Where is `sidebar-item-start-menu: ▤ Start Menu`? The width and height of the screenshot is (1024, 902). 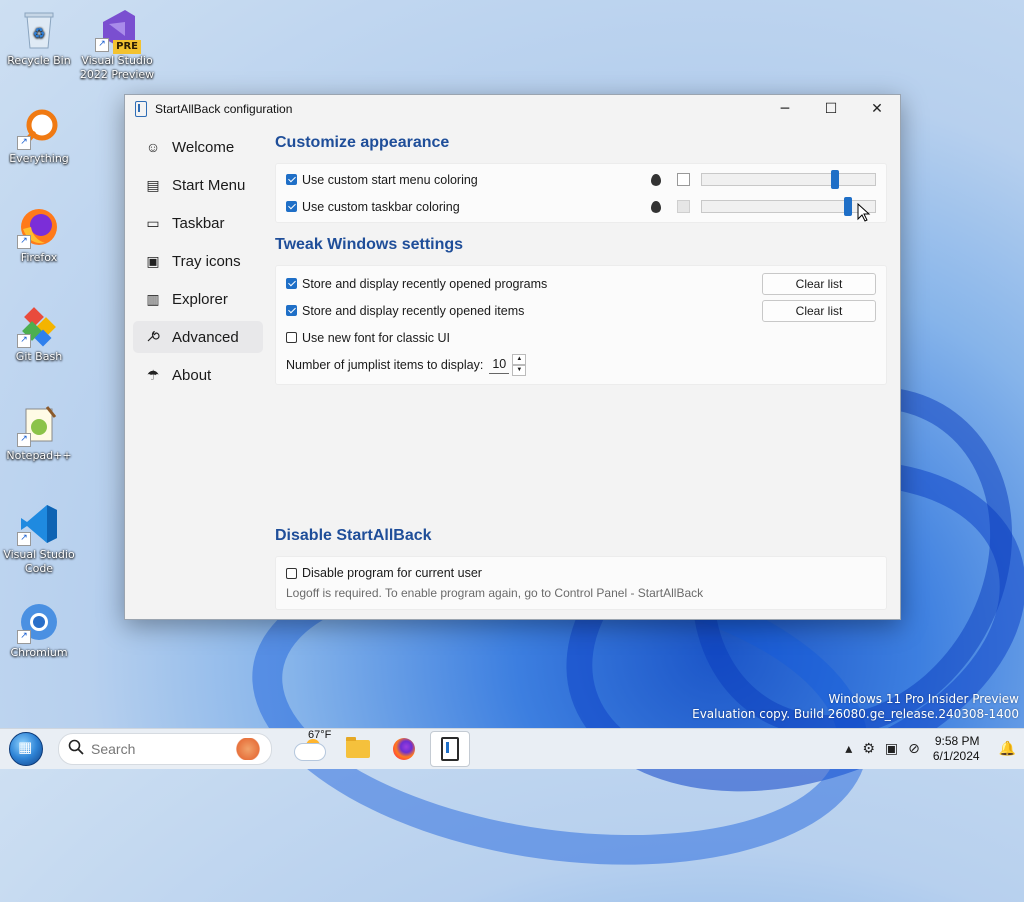
sidebar-item-start-menu: ▤ Start Menu is located at coordinates (198, 185).